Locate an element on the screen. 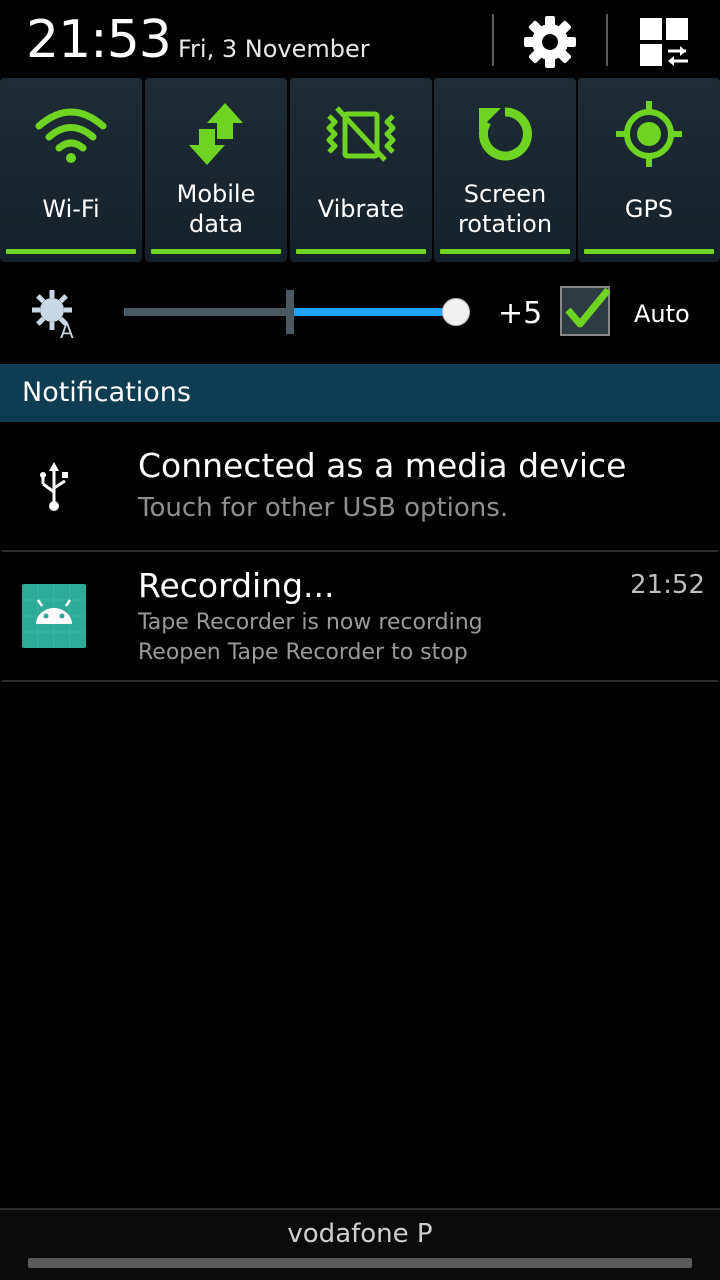  notification-time: 21:52 is located at coordinates (667, 585).